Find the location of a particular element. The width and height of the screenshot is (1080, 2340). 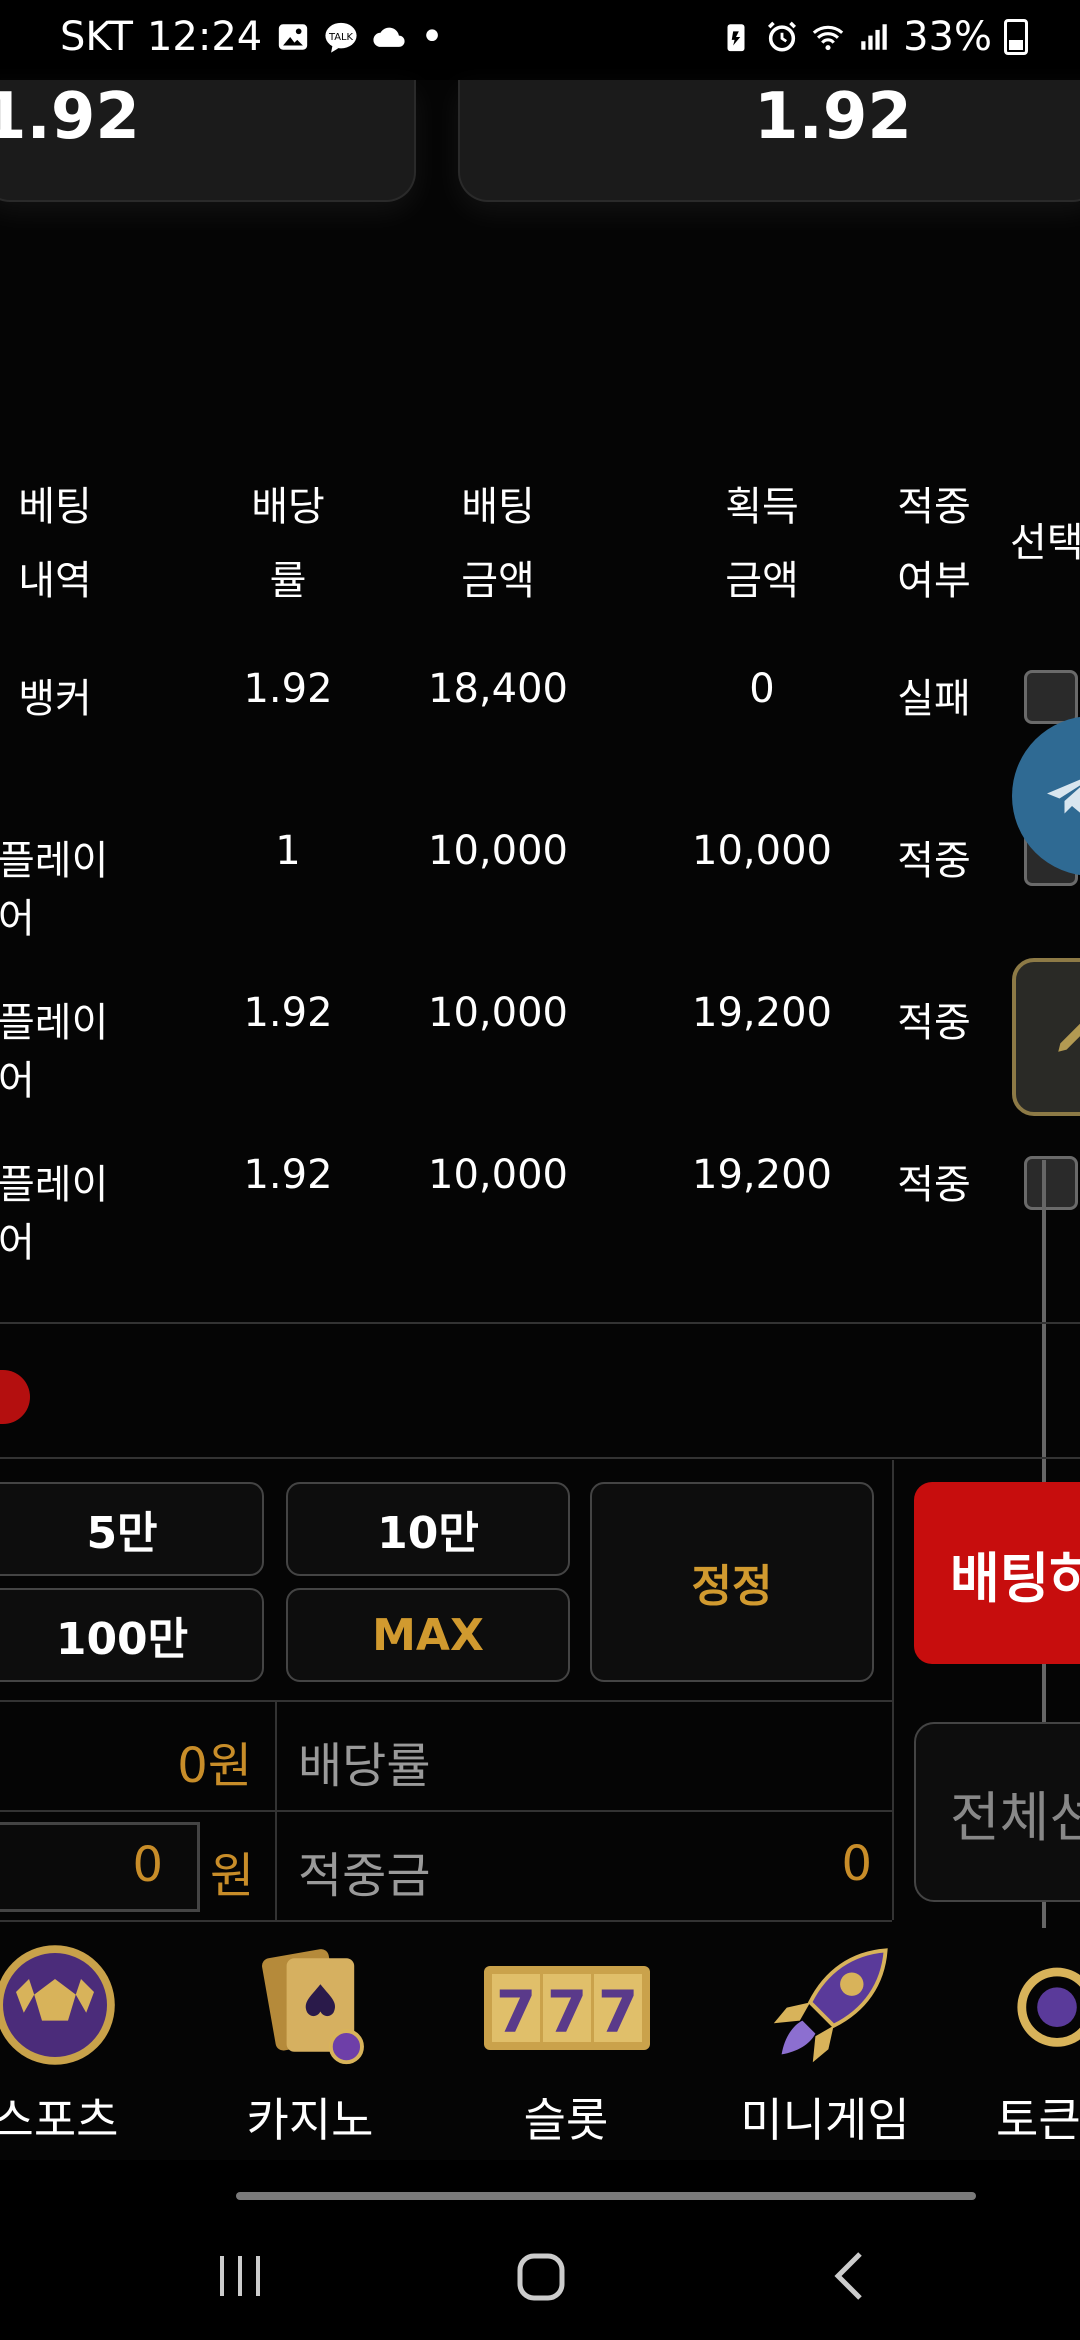

cell-bet-amount: 18,400 is located at coordinates (498, 689).